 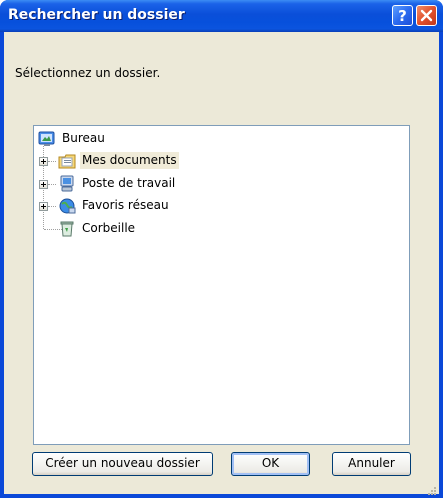 I want to click on tree-node-label: Poste de travail, so click(x=129, y=183).